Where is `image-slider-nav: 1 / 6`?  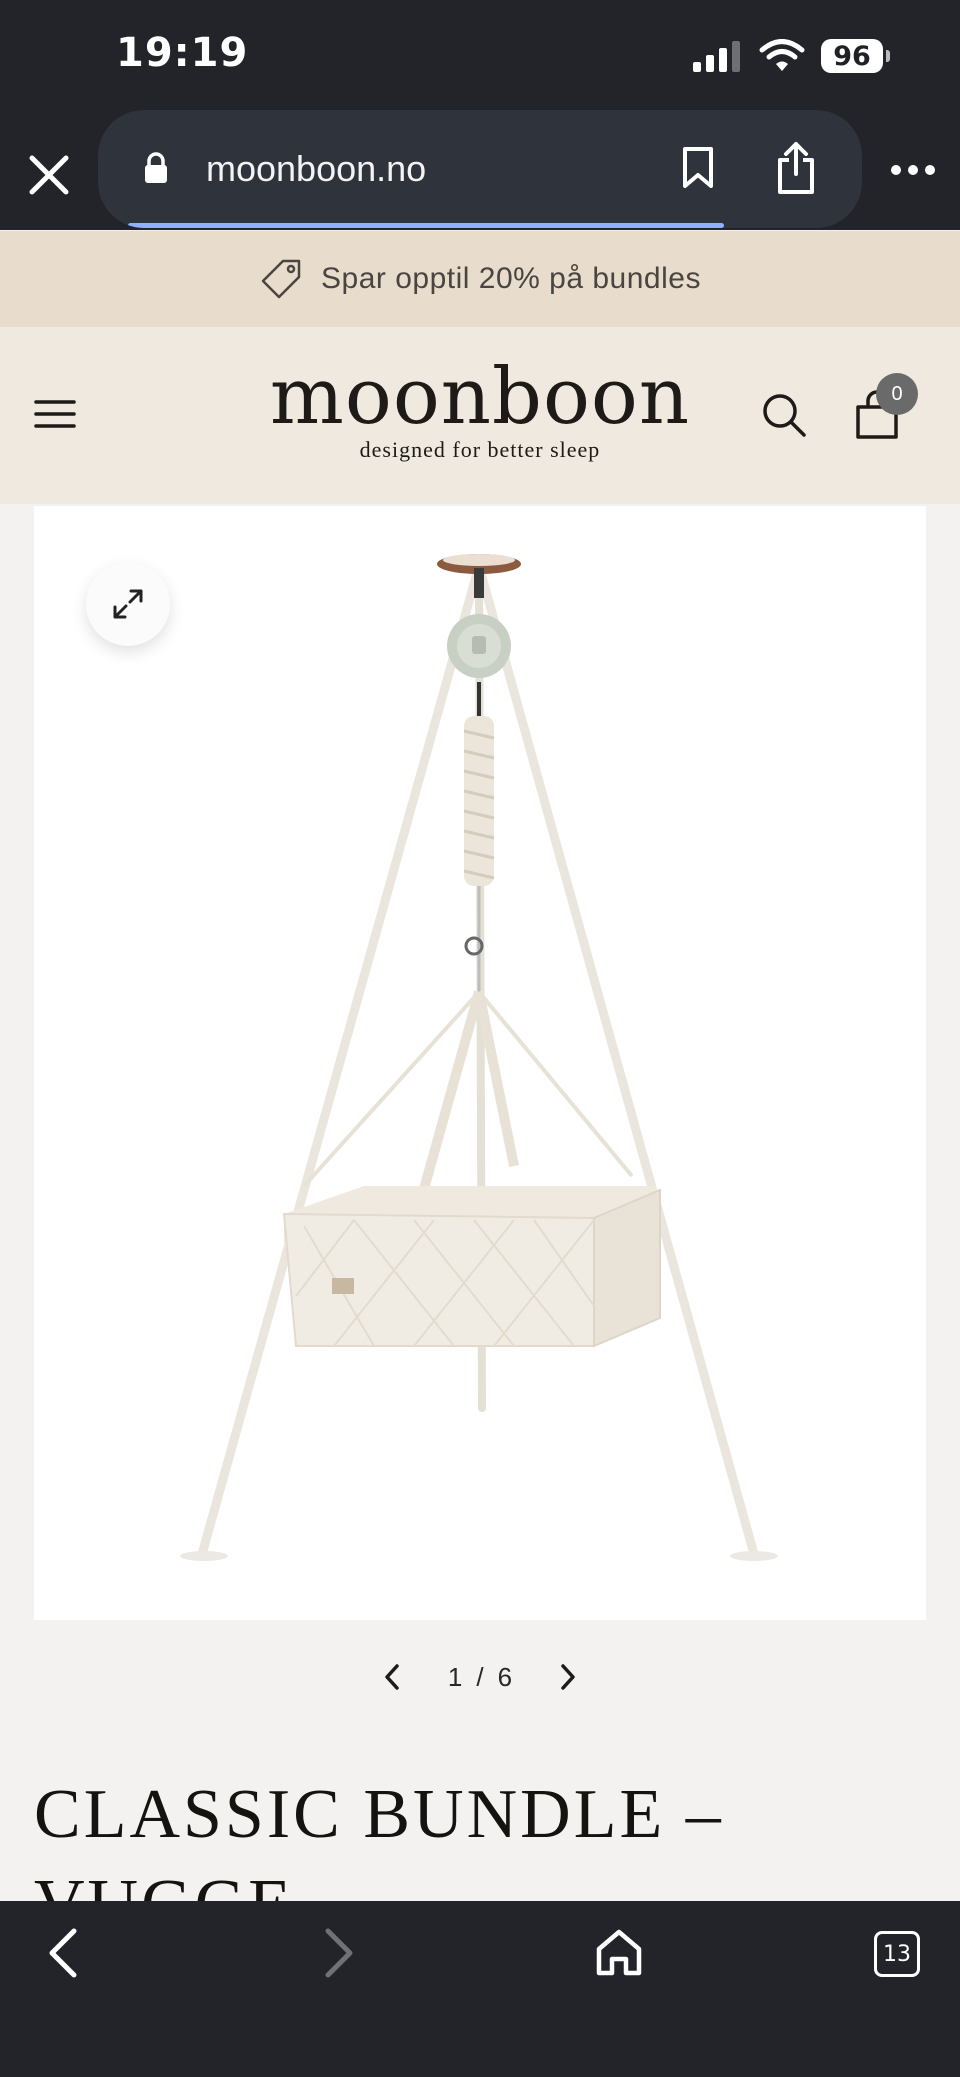
image-slider-nav: 1 / 6 is located at coordinates (480, 1677).